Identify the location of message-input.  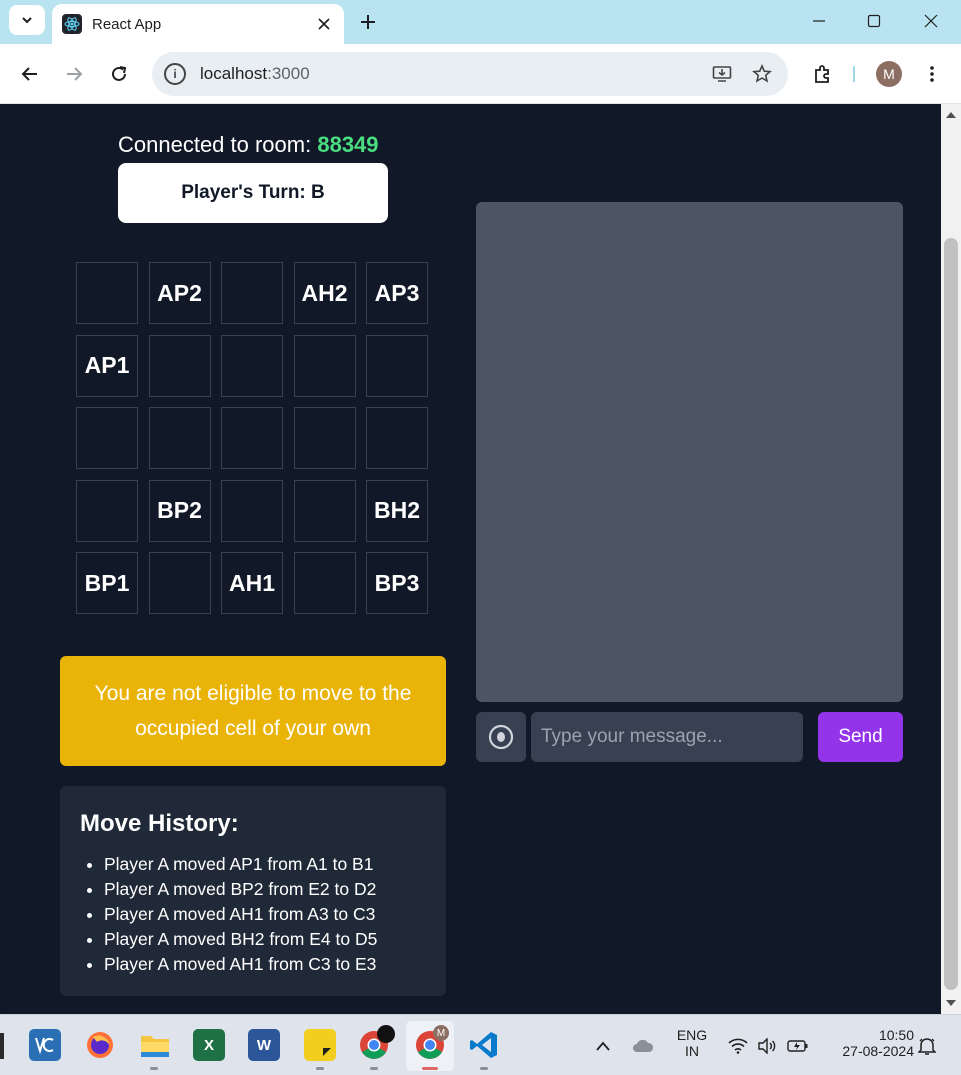
(667, 737).